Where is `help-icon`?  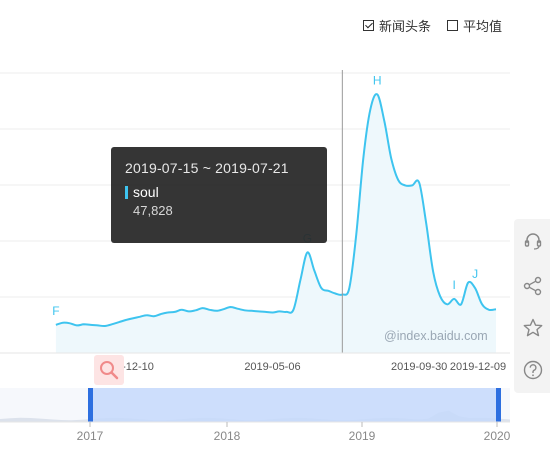
help-icon is located at coordinates (533, 370).